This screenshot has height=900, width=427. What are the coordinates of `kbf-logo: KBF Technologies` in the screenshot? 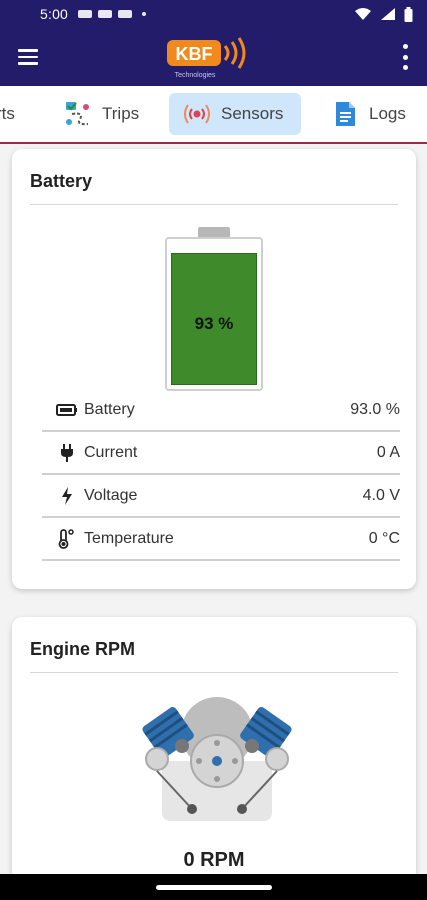 It's located at (206, 58).